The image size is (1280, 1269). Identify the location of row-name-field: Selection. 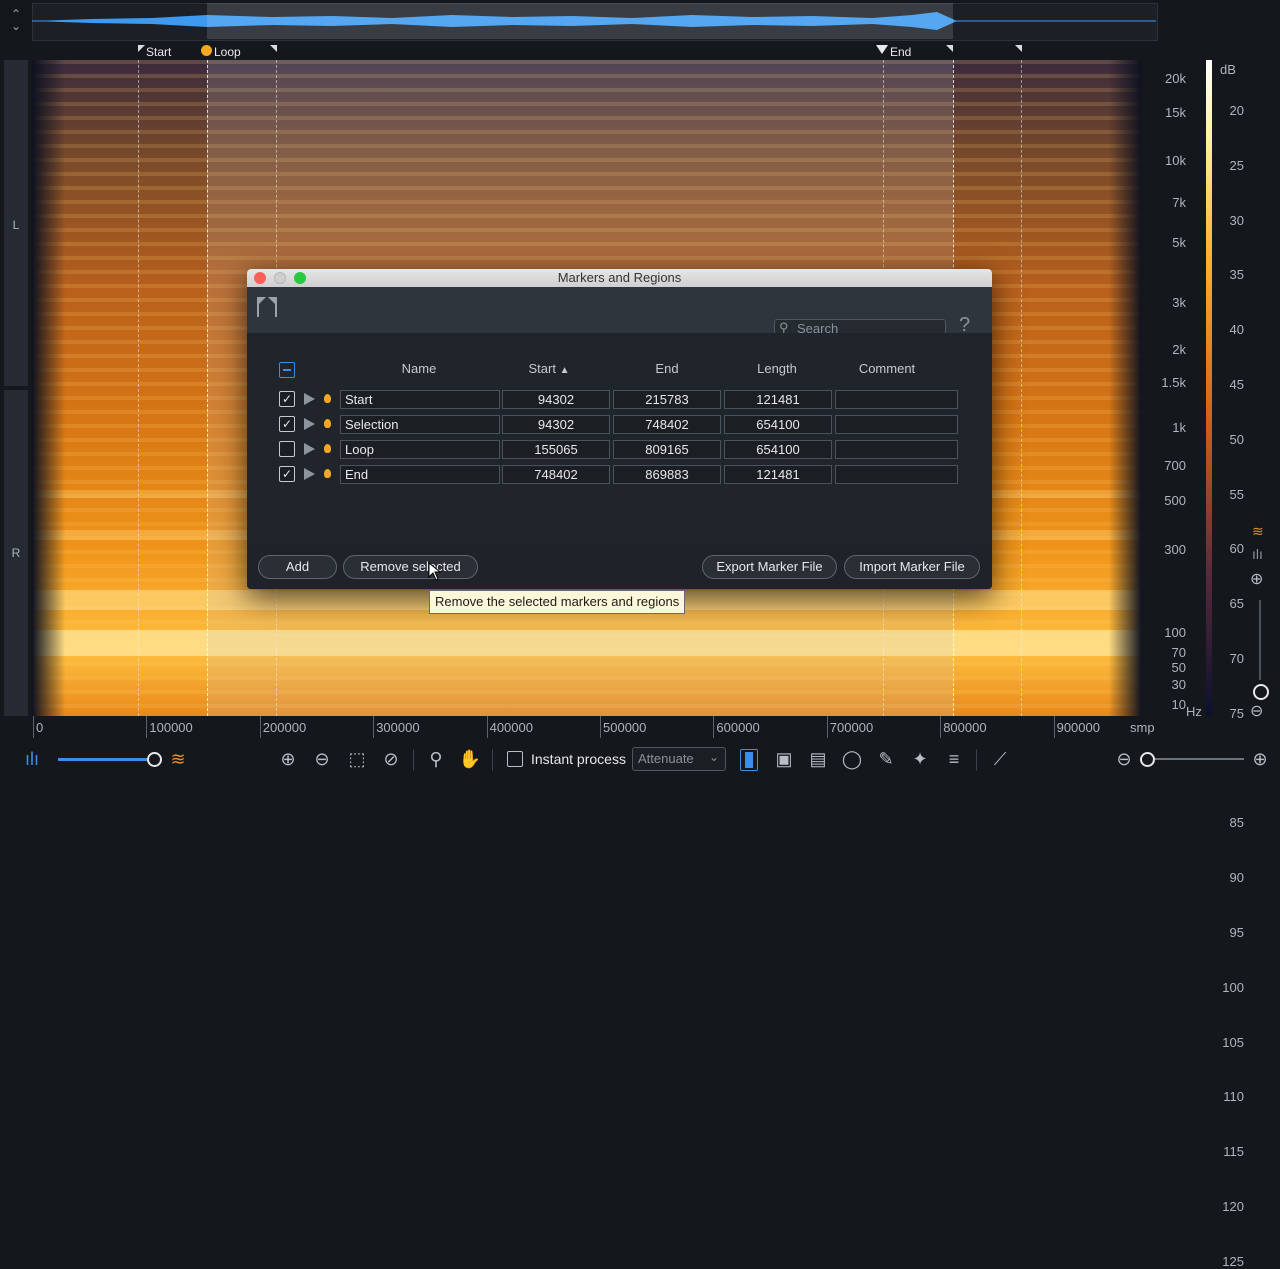
(420, 424).